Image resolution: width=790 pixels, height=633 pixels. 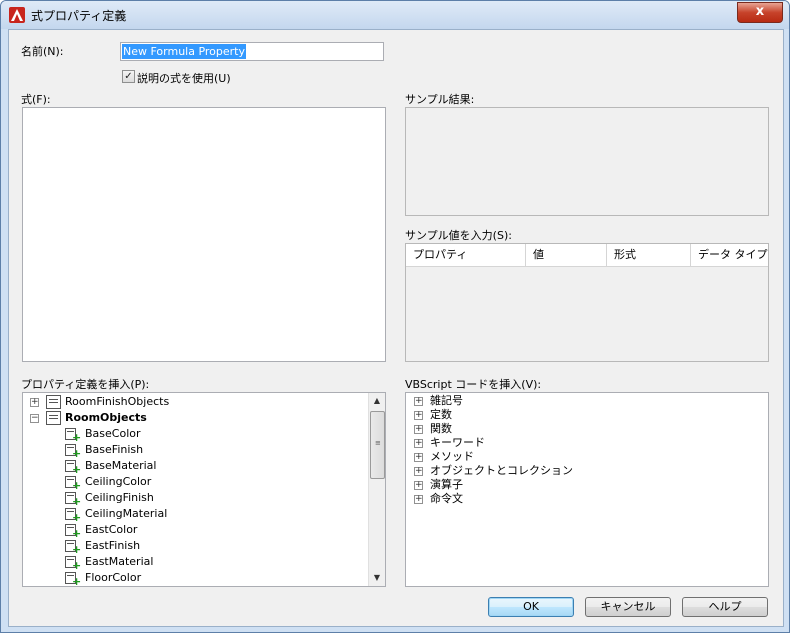 I want to click on tree-property-item: + BaseFinish, so click(x=195, y=450).